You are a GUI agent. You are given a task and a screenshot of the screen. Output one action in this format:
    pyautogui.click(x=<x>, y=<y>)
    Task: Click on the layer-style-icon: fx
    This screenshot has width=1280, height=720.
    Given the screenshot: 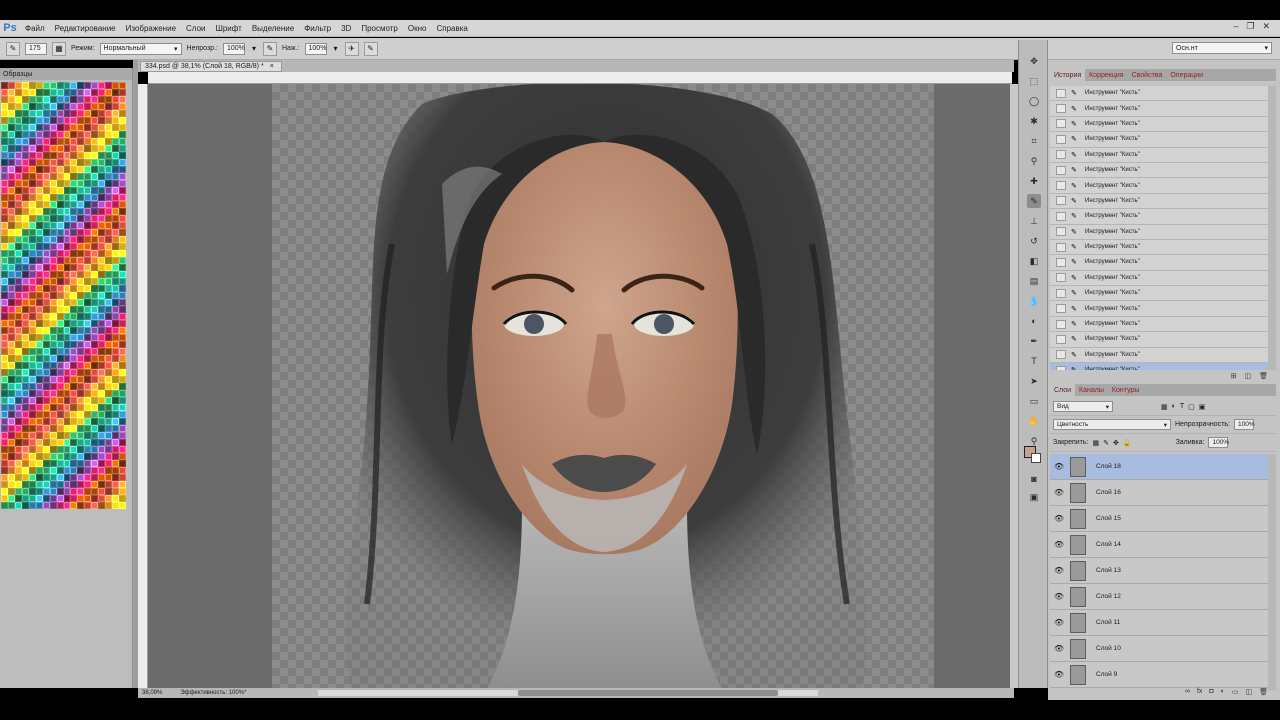 What is the action you would take?
    pyautogui.click(x=1199, y=693)
    